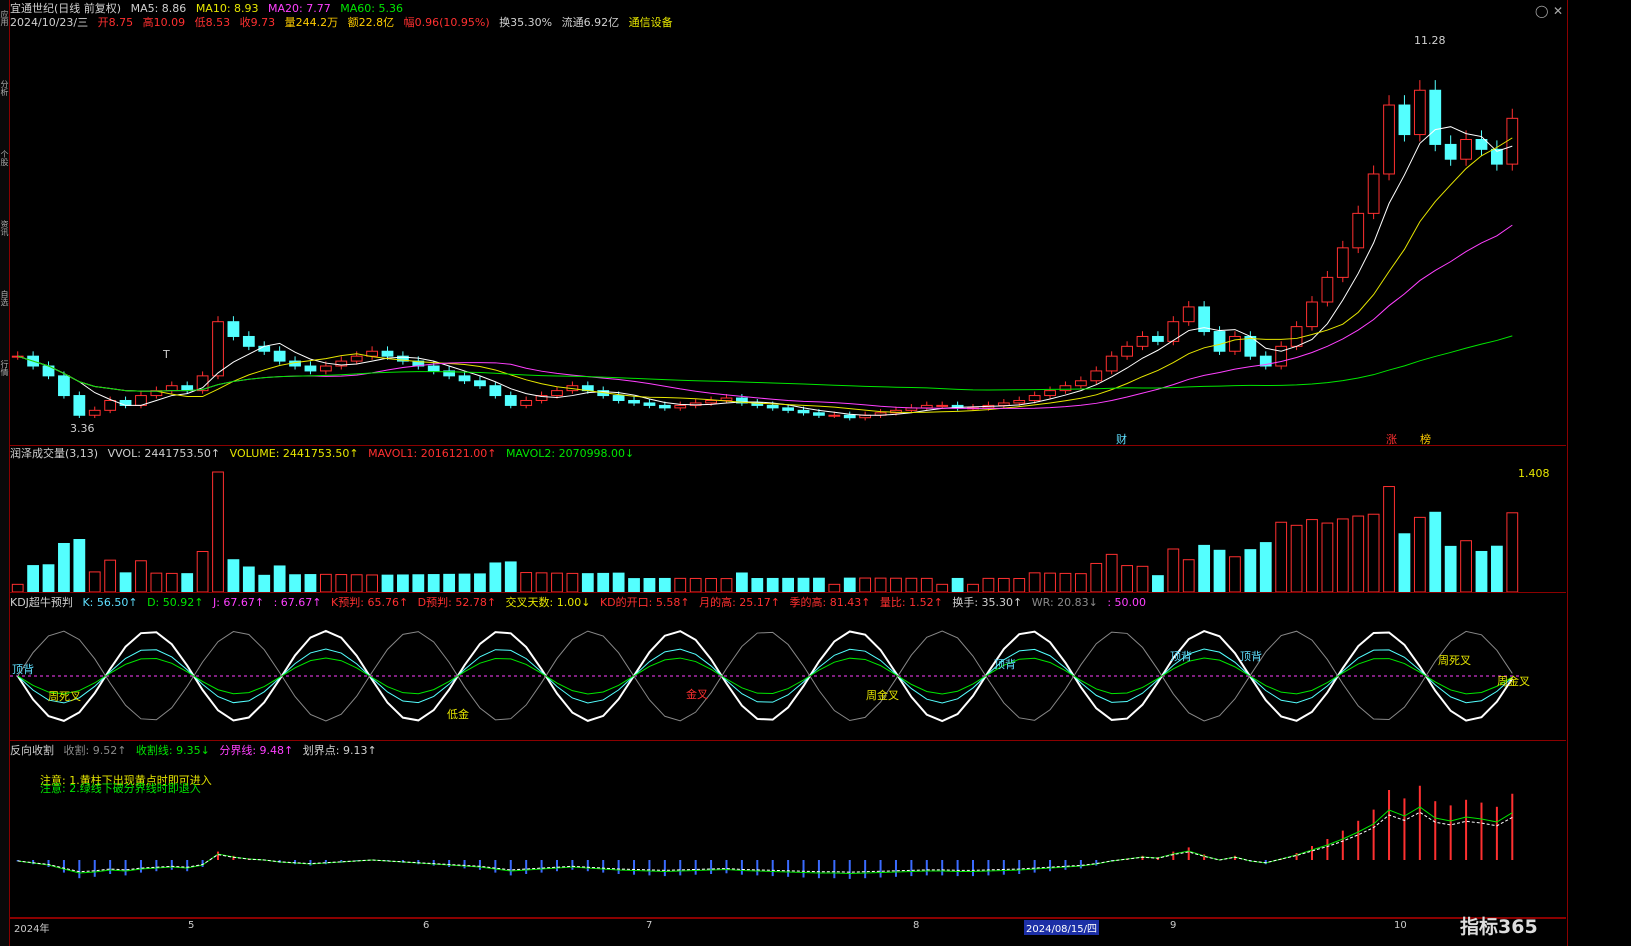 Image resolution: width=1631 pixels, height=946 pixels. Describe the element at coordinates (788, 527) in the screenshot. I see `volume-chart` at that location.